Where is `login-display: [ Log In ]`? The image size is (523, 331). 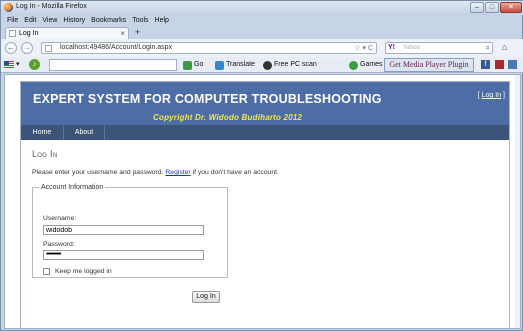
login-display: [ Log In ] is located at coordinates (491, 95).